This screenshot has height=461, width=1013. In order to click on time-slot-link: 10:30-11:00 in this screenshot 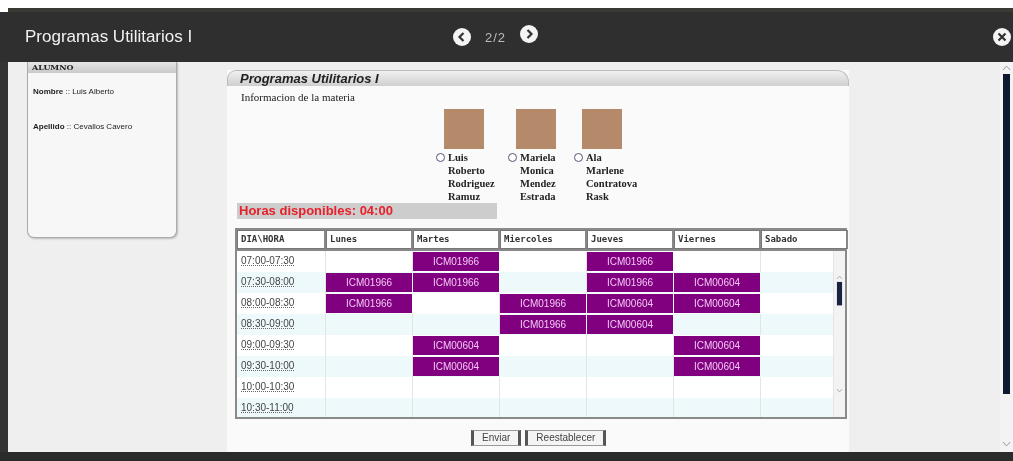, I will do `click(281, 407)`.